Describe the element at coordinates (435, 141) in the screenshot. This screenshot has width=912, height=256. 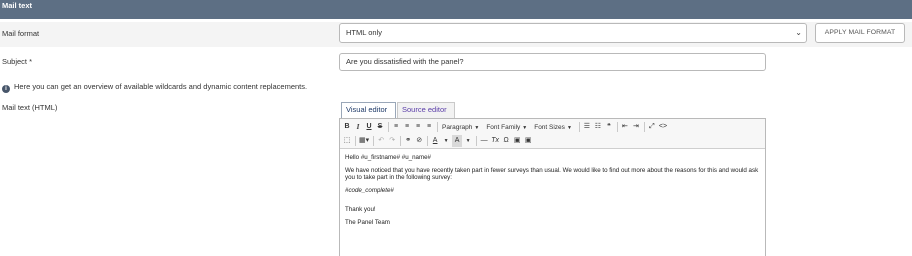
I see `font-color-icon: A` at that location.